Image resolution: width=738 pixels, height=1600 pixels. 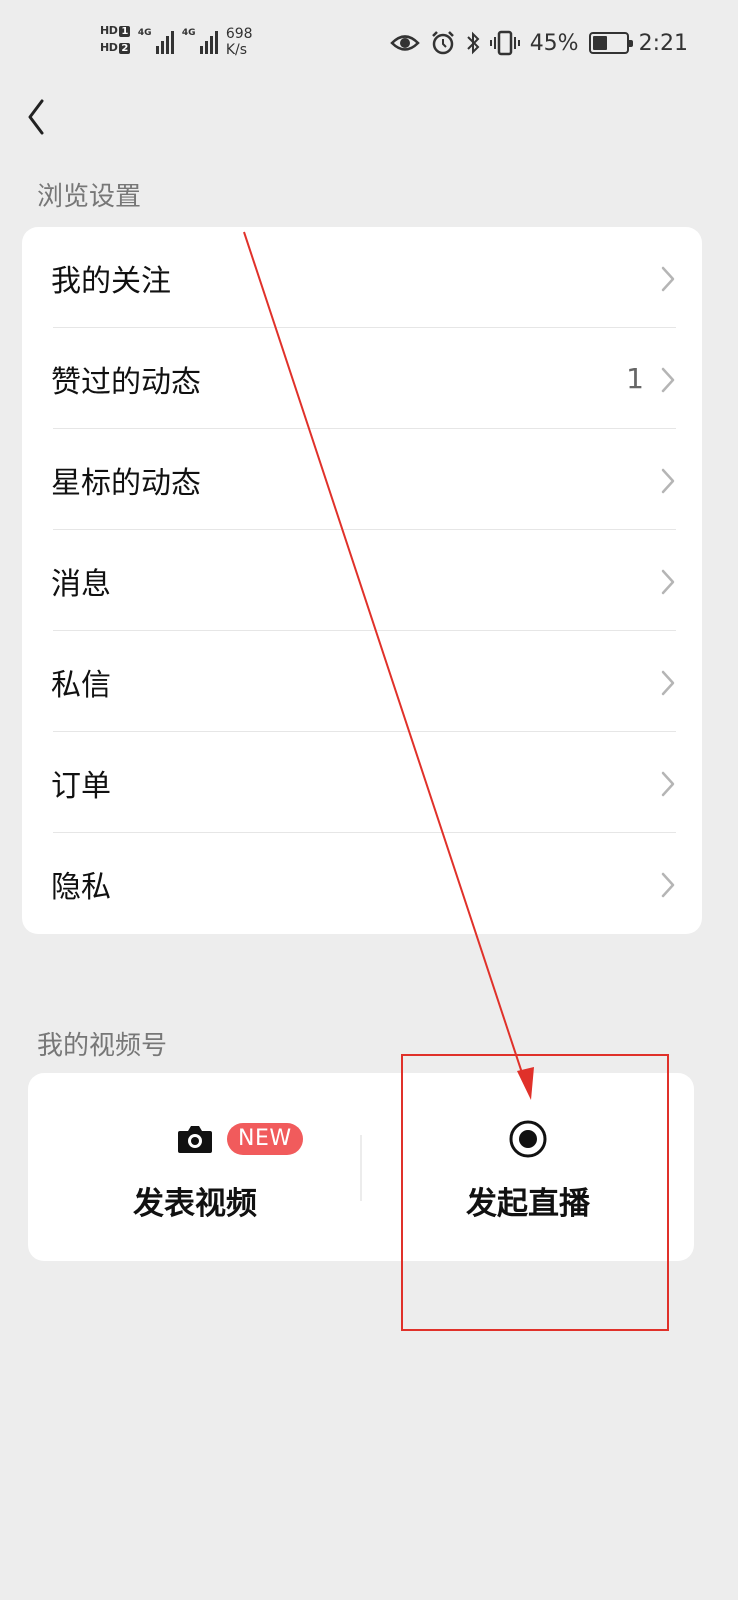 I want to click on menu-item-label: 消息, so click(x=81, y=584).